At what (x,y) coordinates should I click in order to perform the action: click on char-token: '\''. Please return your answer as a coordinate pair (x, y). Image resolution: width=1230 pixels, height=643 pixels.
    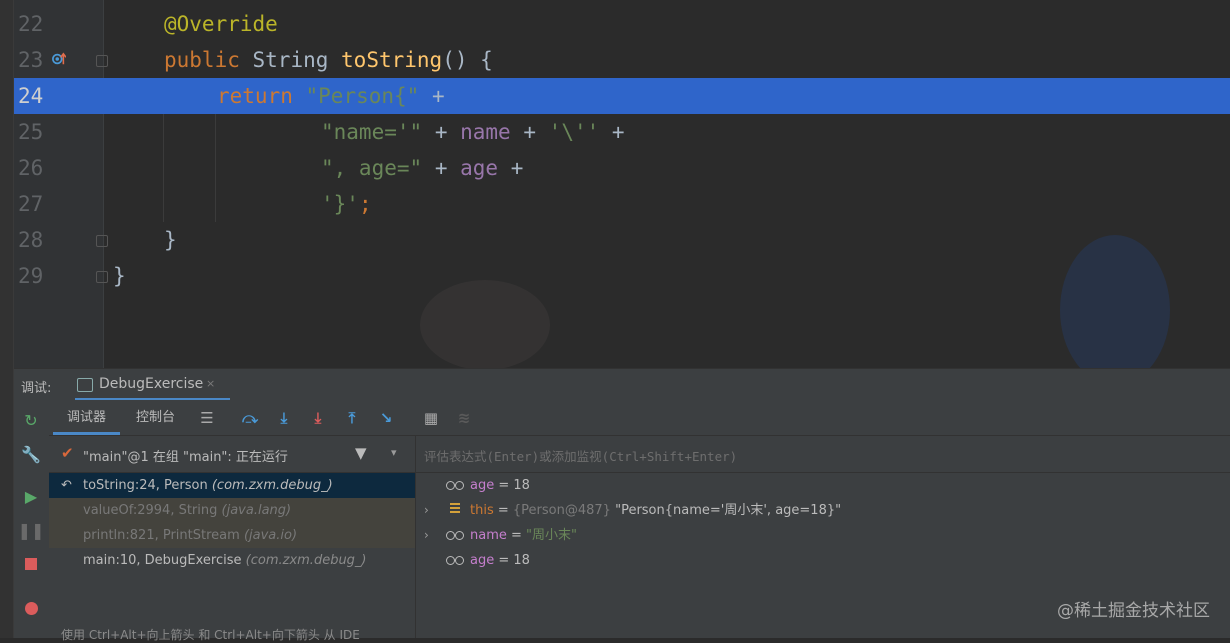
    Looking at the image, I should click on (574, 132).